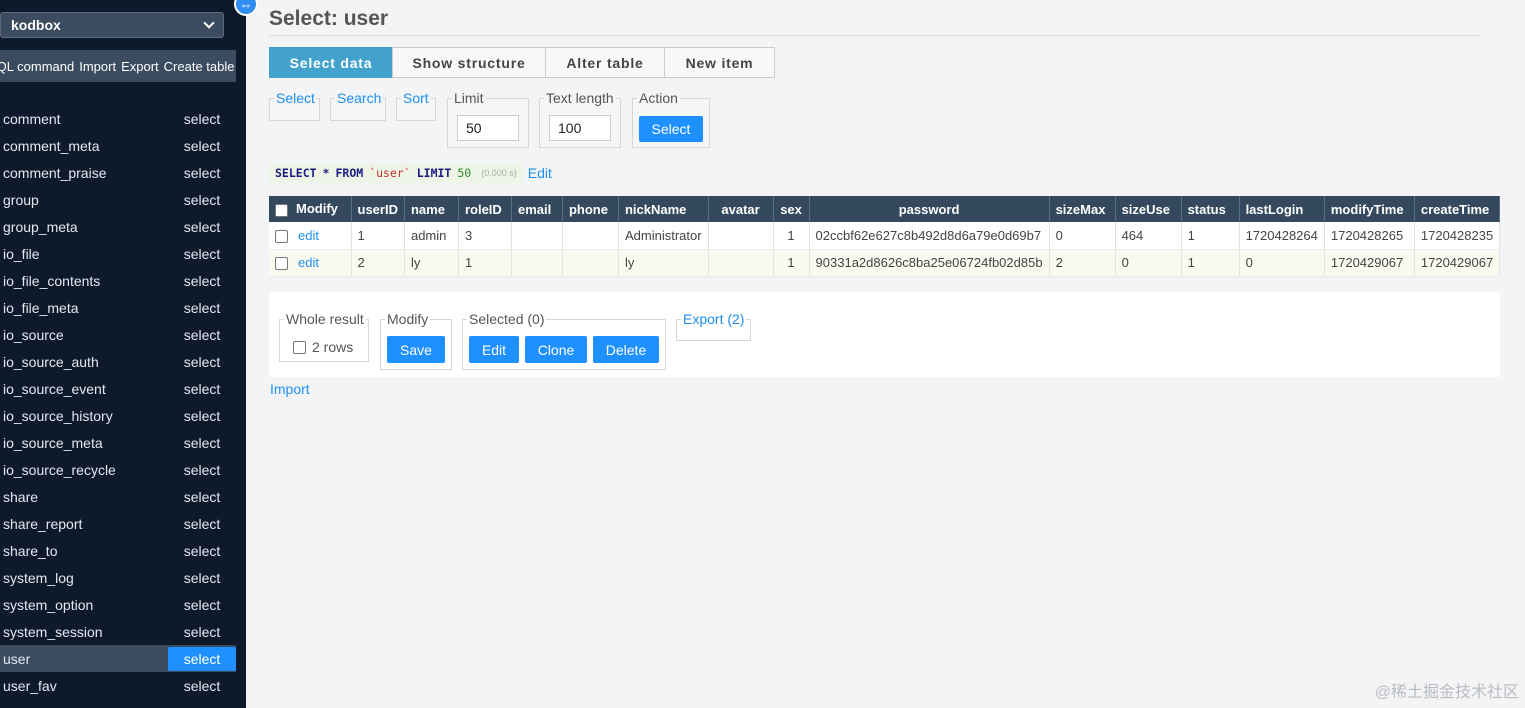 This screenshot has width=1525, height=708. What do you see at coordinates (281, 210) in the screenshot?
I see `select-all-checkbox` at bounding box center [281, 210].